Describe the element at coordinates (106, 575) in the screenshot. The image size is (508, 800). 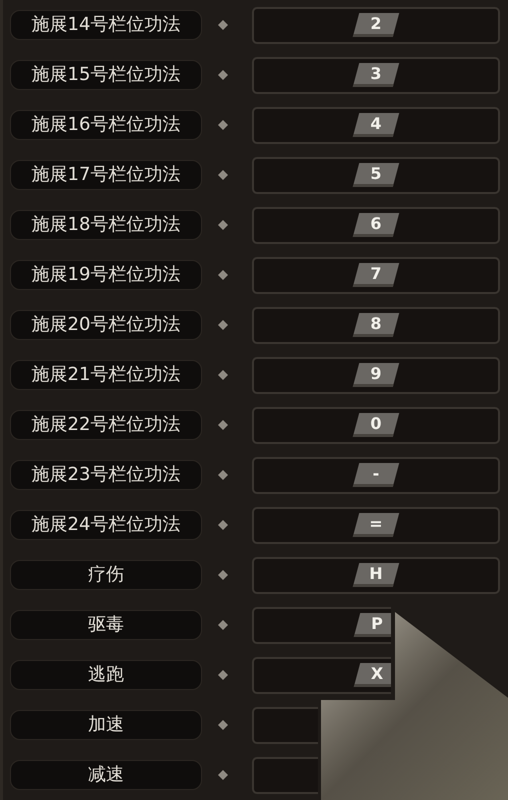
I see `action-label: 疗伤` at that location.